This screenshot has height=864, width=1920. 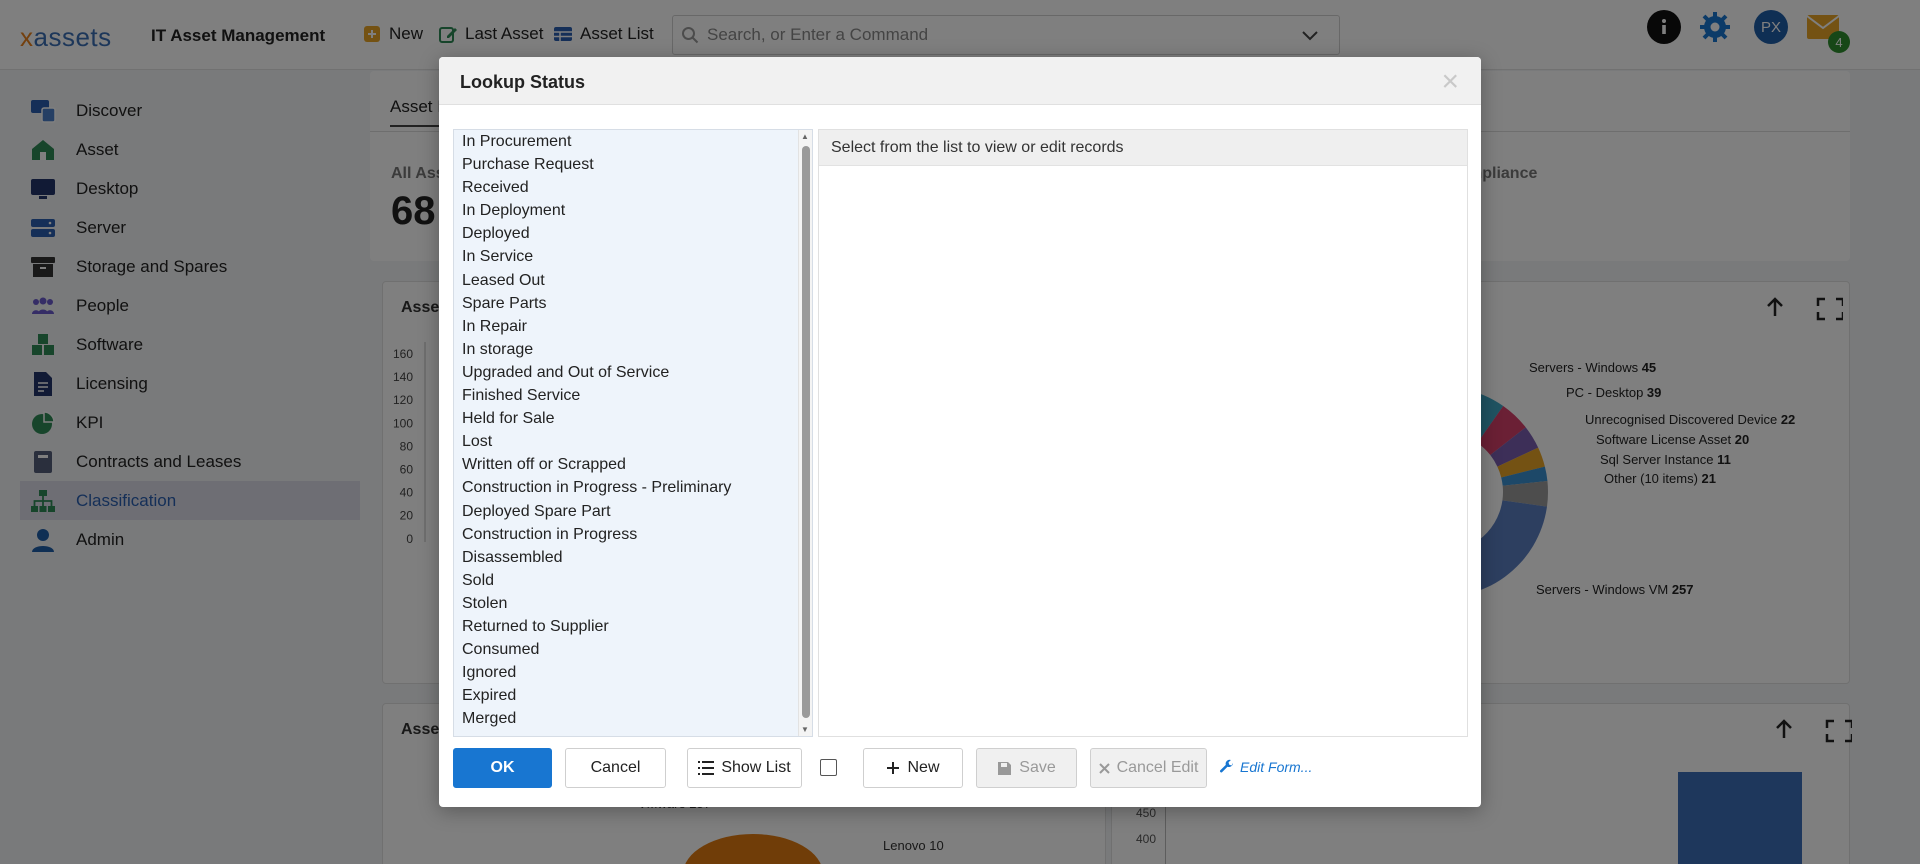 I want to click on ok-button: OK, so click(x=502, y=768).